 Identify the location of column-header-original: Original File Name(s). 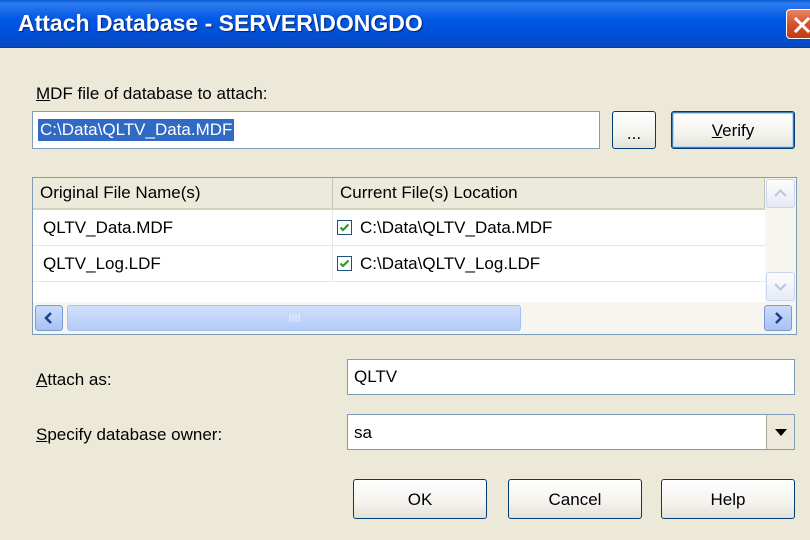
(183, 193).